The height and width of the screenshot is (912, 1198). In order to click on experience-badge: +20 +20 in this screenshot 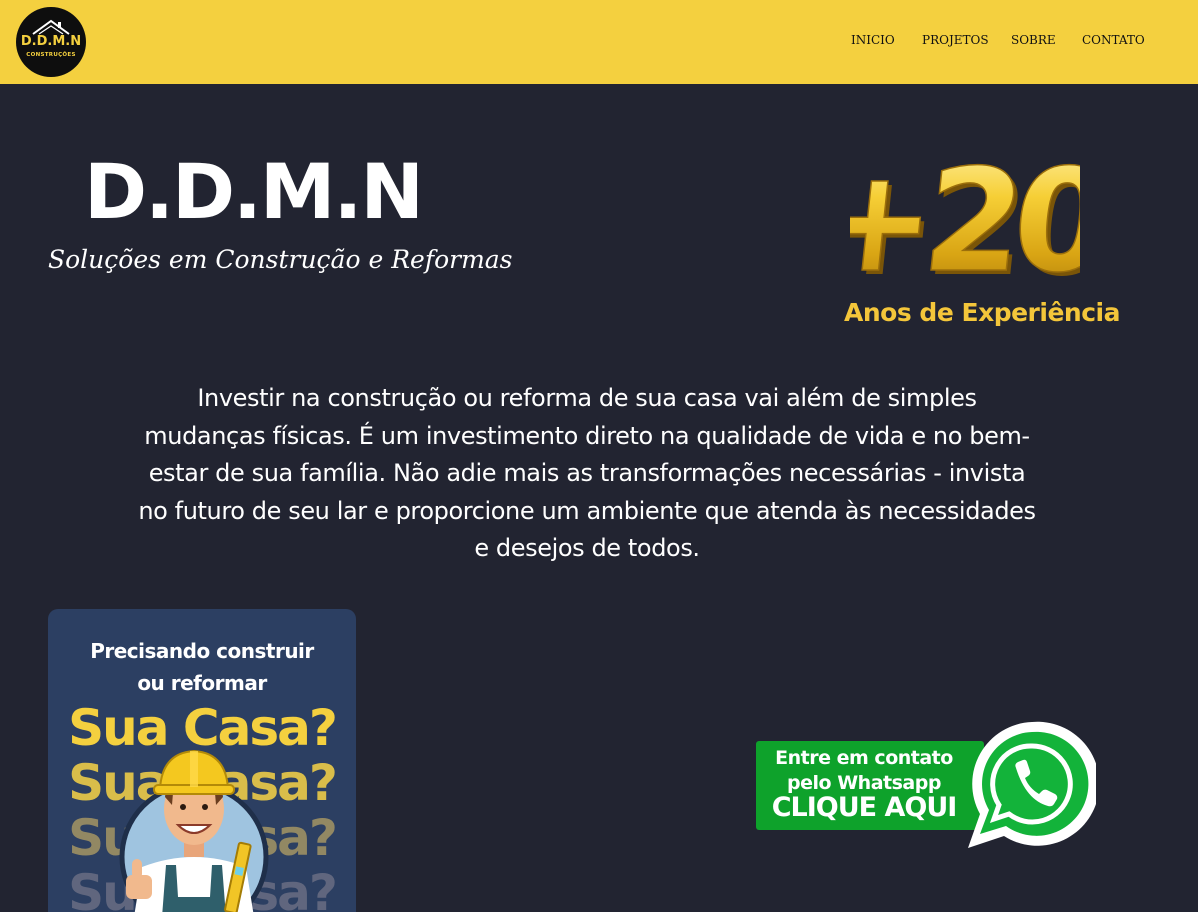, I will do `click(965, 213)`.